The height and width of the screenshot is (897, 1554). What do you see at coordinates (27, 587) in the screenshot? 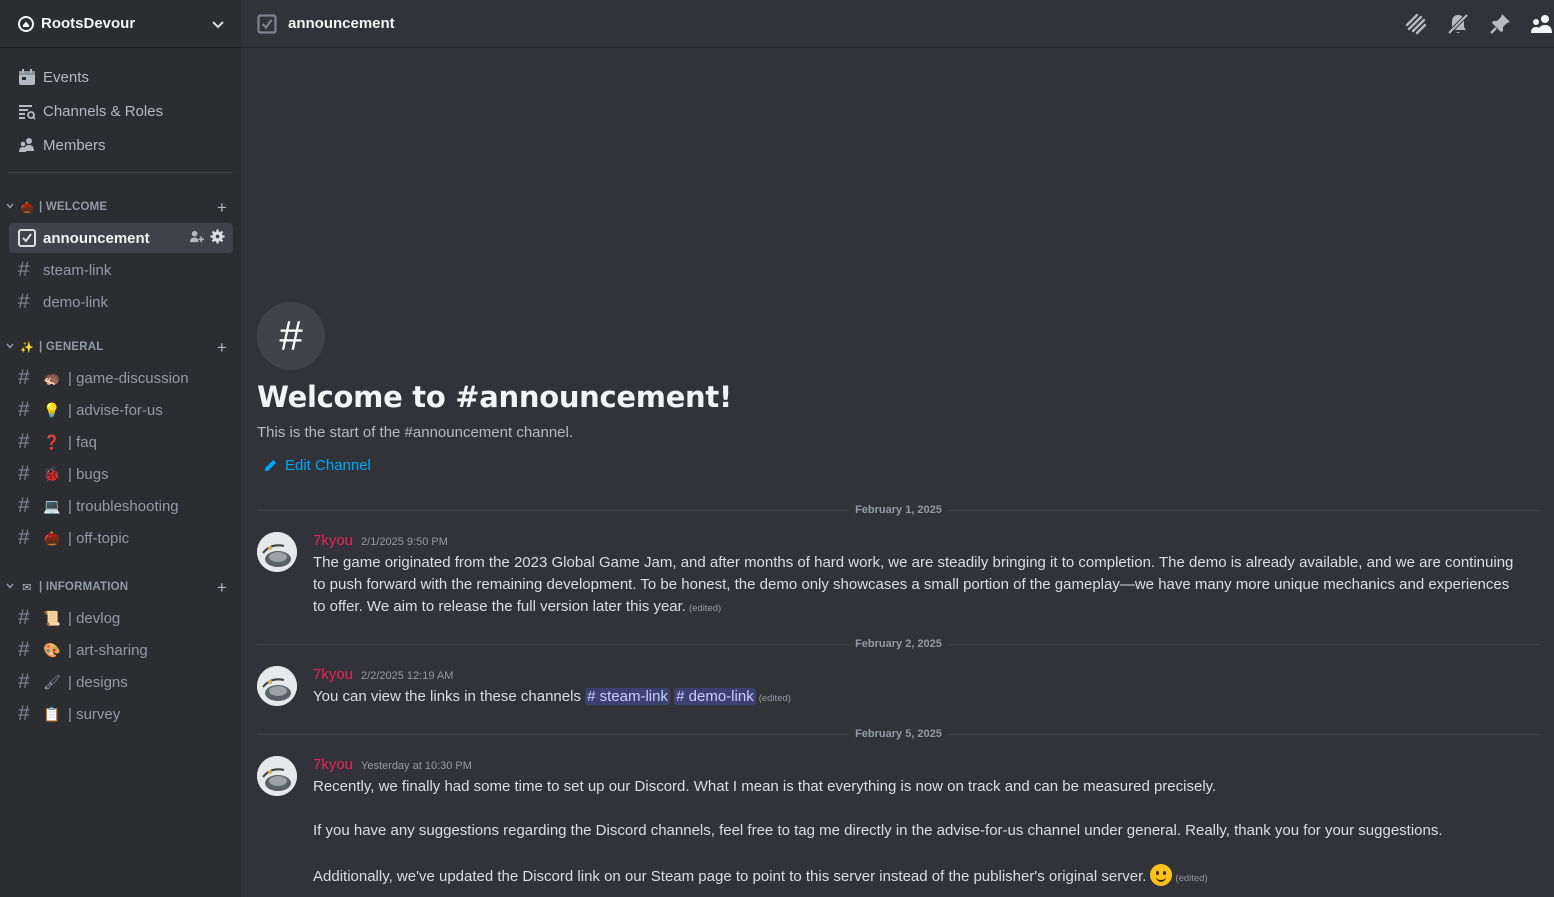
I see `envelope-icon: ✉` at bounding box center [27, 587].